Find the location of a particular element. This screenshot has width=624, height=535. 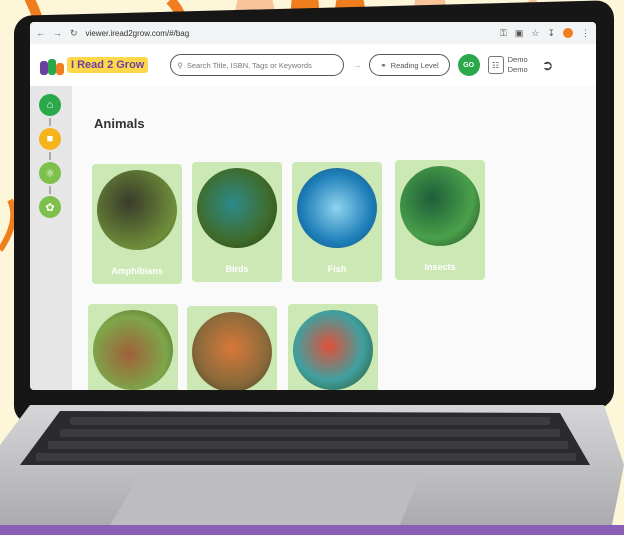

paw-icon: ✿ is located at coordinates (50, 207).